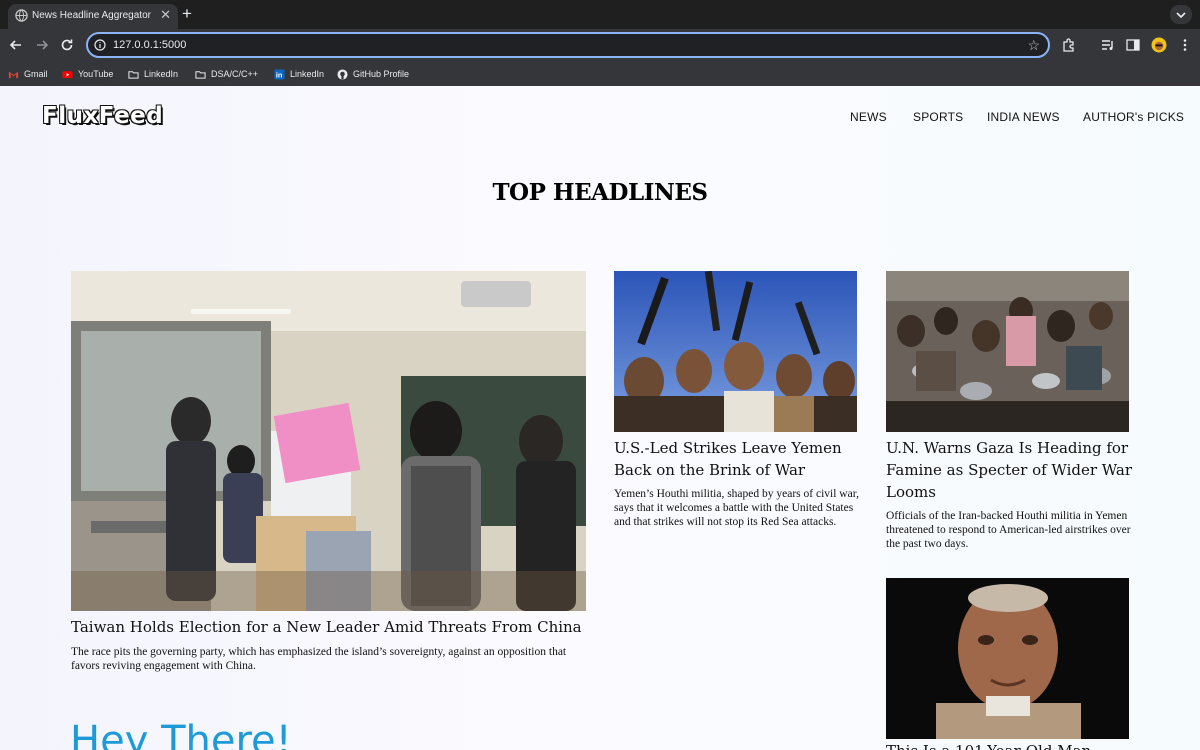 Image resolution: width=1200 pixels, height=750 pixels. I want to click on address-bar: 127.0.0.1:5000 ☆, so click(568, 45).